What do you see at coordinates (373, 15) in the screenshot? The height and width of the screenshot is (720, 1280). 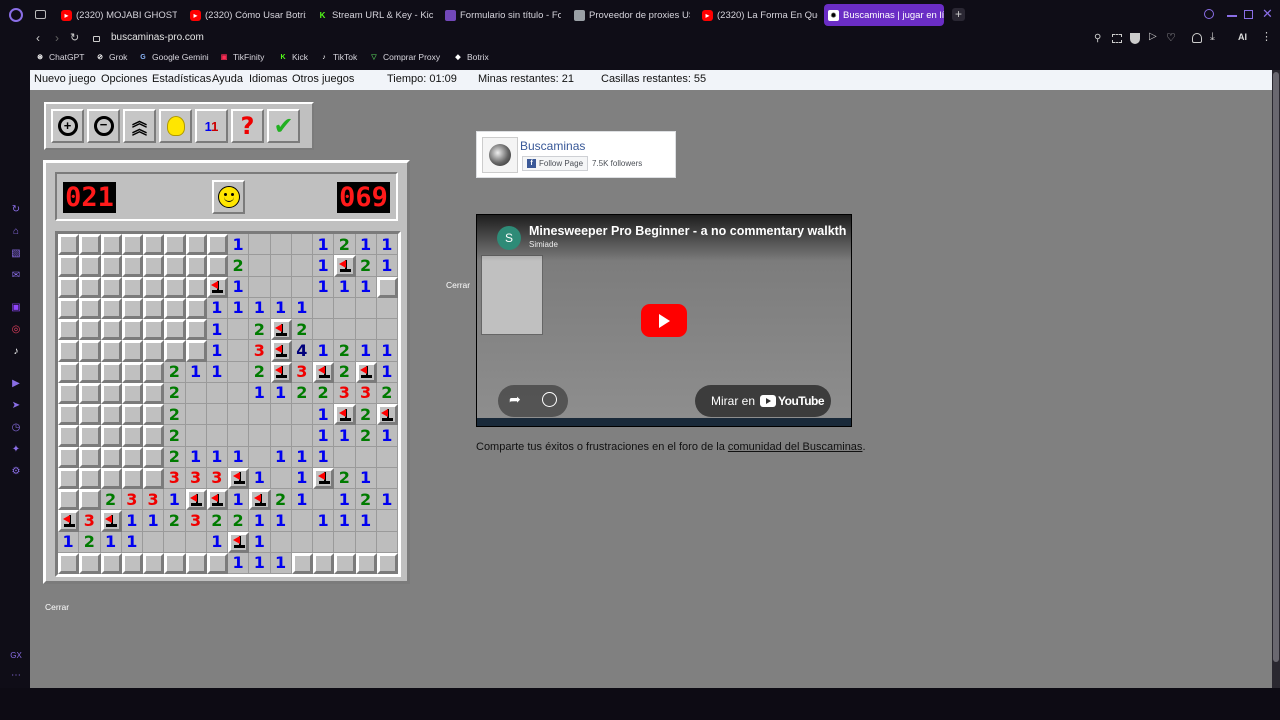 I see `tab-2: K Stream URL & Key - Kick D` at bounding box center [373, 15].